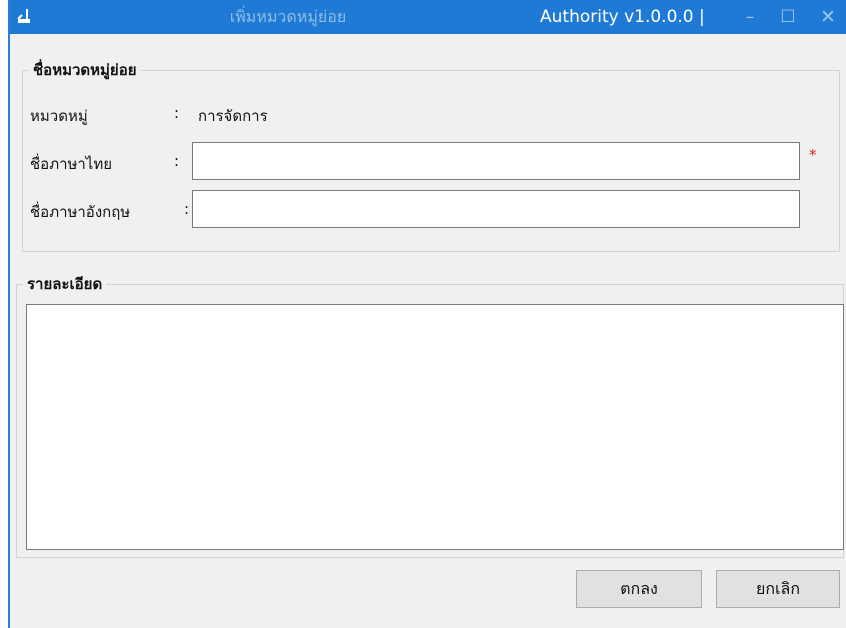 This screenshot has width=846, height=628. I want to click on cancel-button: ยกเลิก, so click(778, 589).